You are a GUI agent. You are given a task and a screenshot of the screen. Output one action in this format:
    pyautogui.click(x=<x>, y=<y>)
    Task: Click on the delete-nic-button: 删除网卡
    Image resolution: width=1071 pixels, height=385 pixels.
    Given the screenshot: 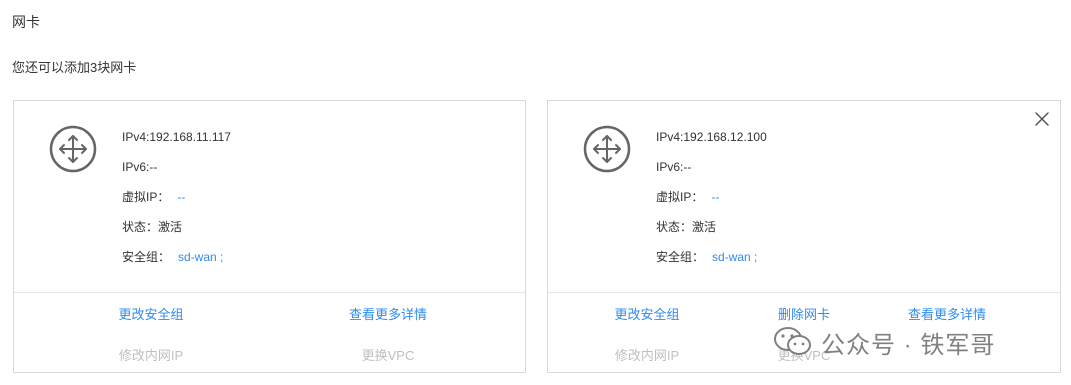 What is the action you would take?
    pyautogui.click(x=804, y=313)
    